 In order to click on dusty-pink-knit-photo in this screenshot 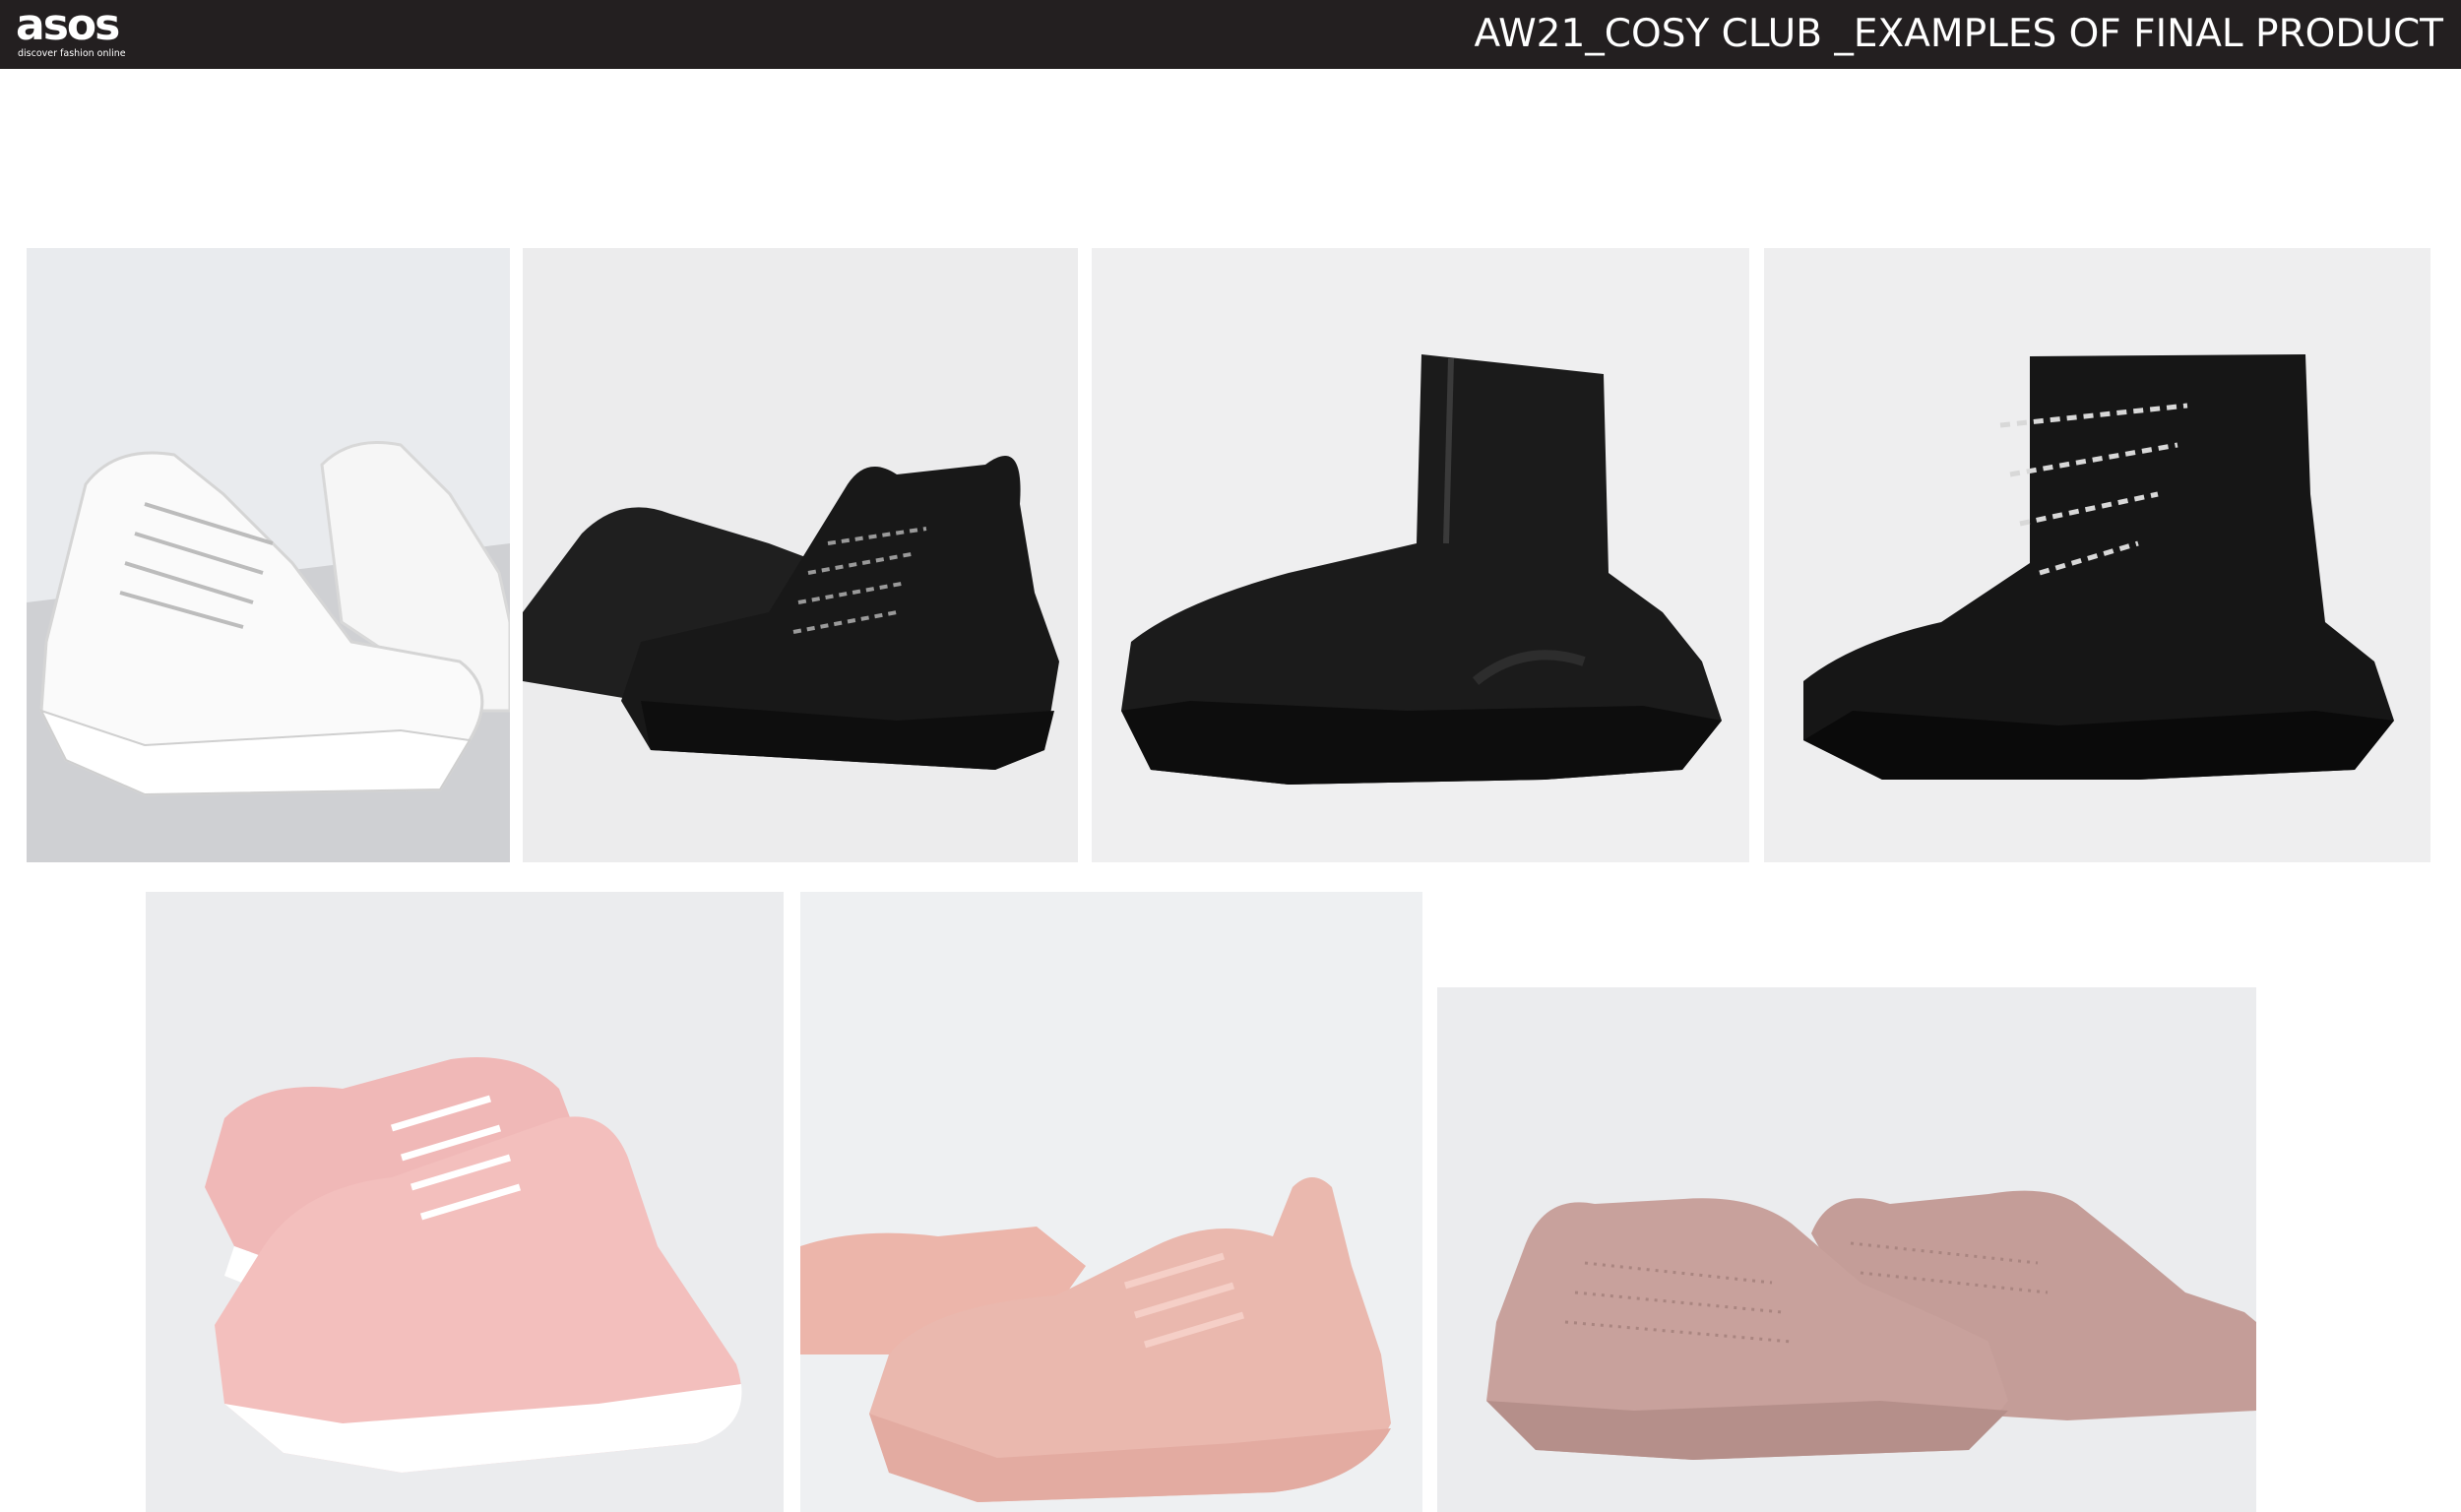, I will do `click(1846, 1249)`.